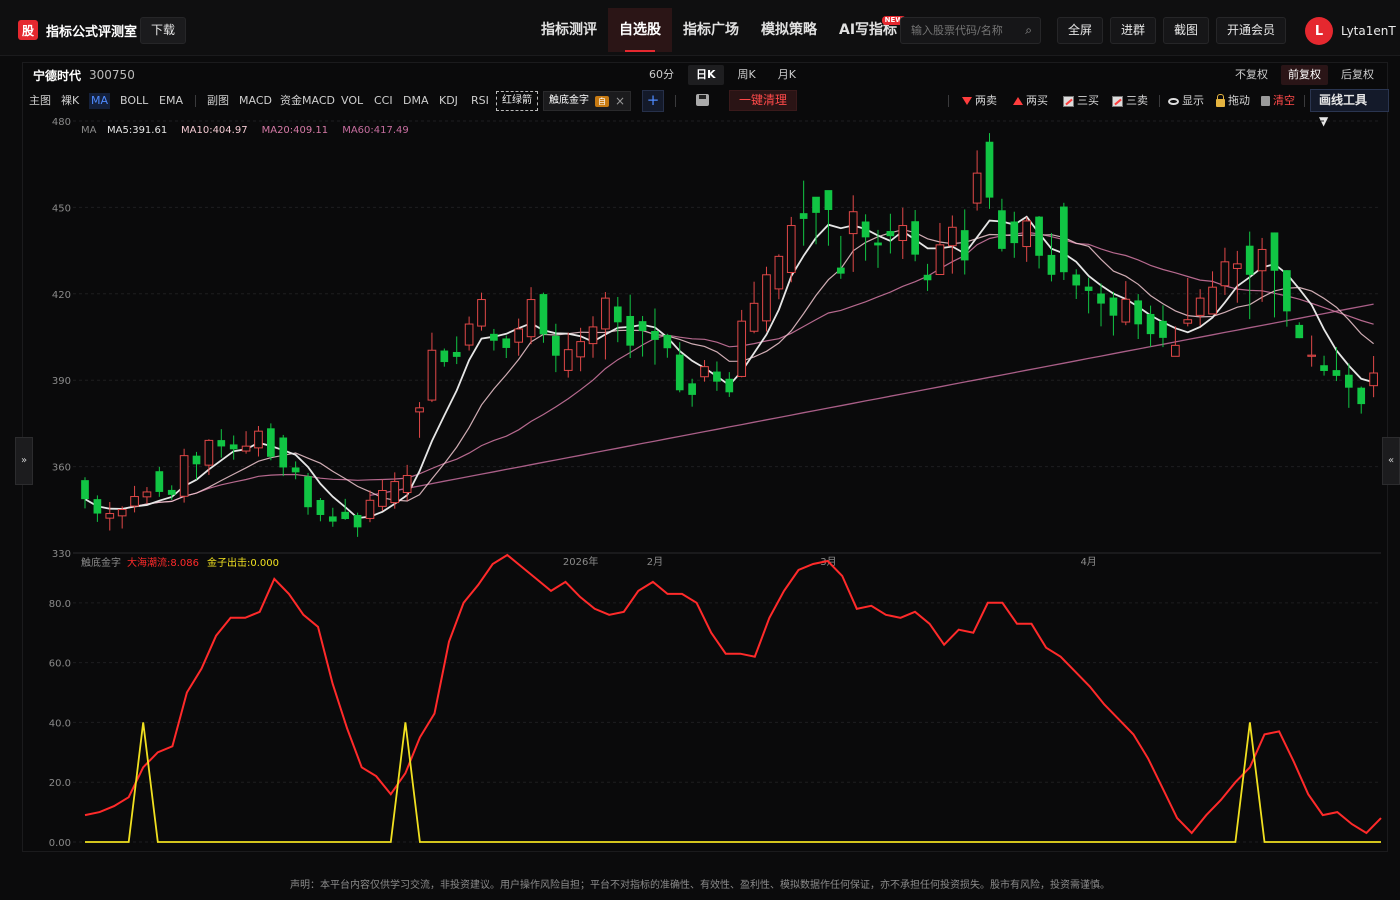 The image size is (1400, 900). I want to click on main-nav: 指标测评 自选股 指标广场 模拟策略 AI写指标 NEW, so click(719, 30).